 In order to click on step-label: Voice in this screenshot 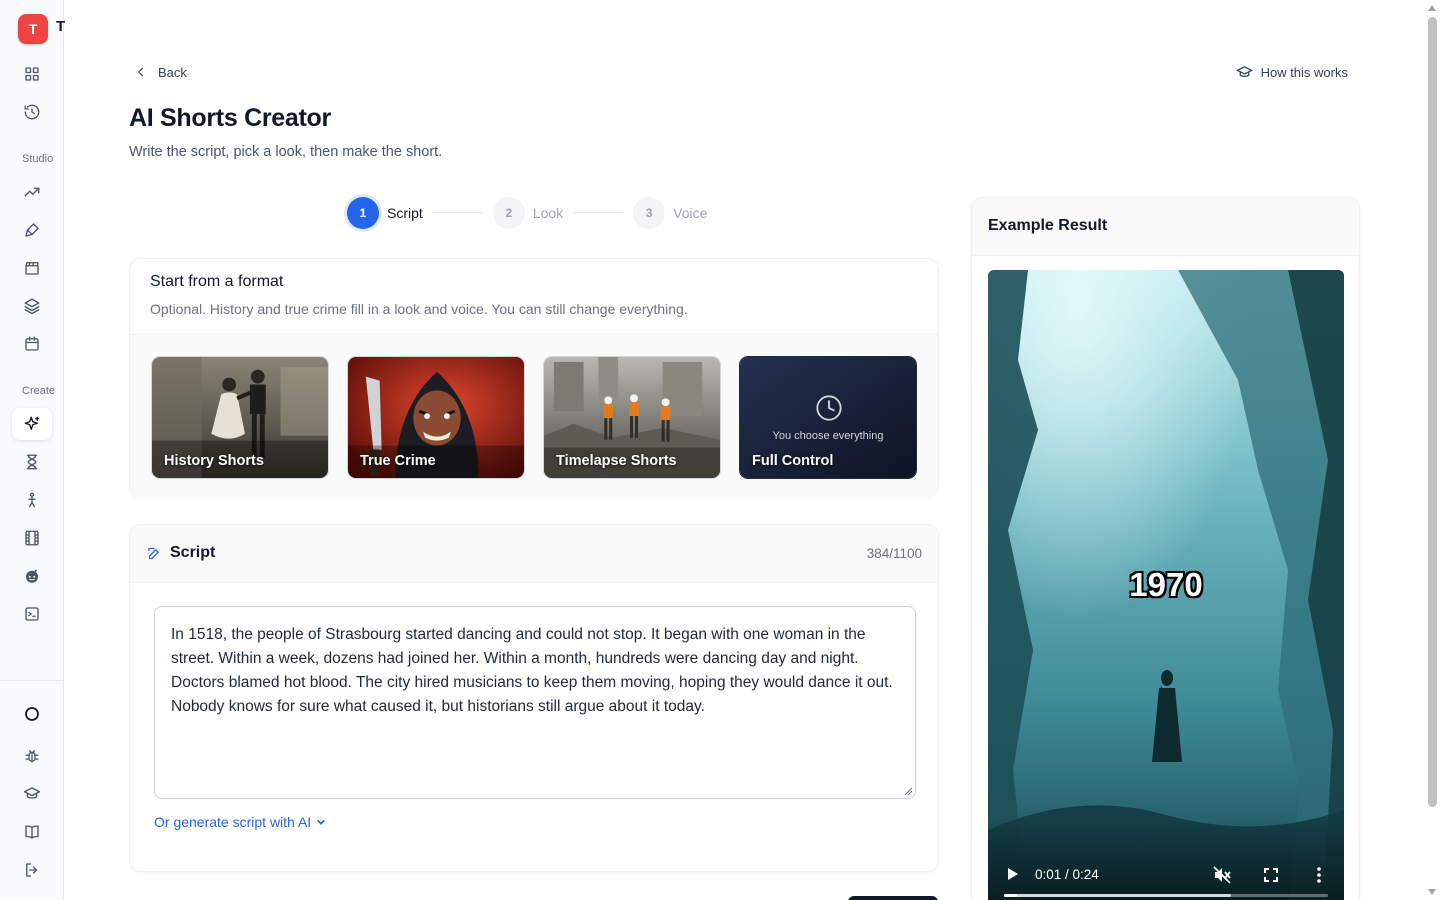, I will do `click(690, 212)`.